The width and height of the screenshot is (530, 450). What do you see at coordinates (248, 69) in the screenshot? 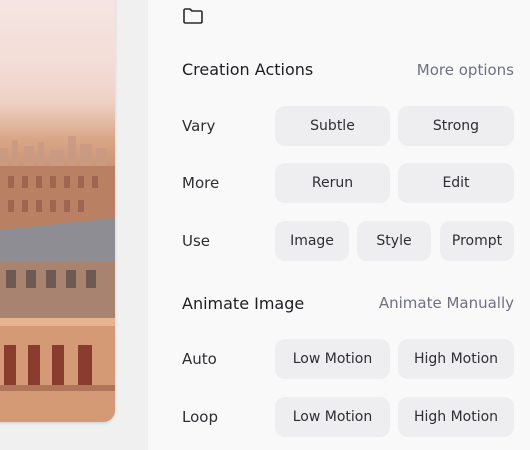
I see `creation-actions-title: Creation Actions` at bounding box center [248, 69].